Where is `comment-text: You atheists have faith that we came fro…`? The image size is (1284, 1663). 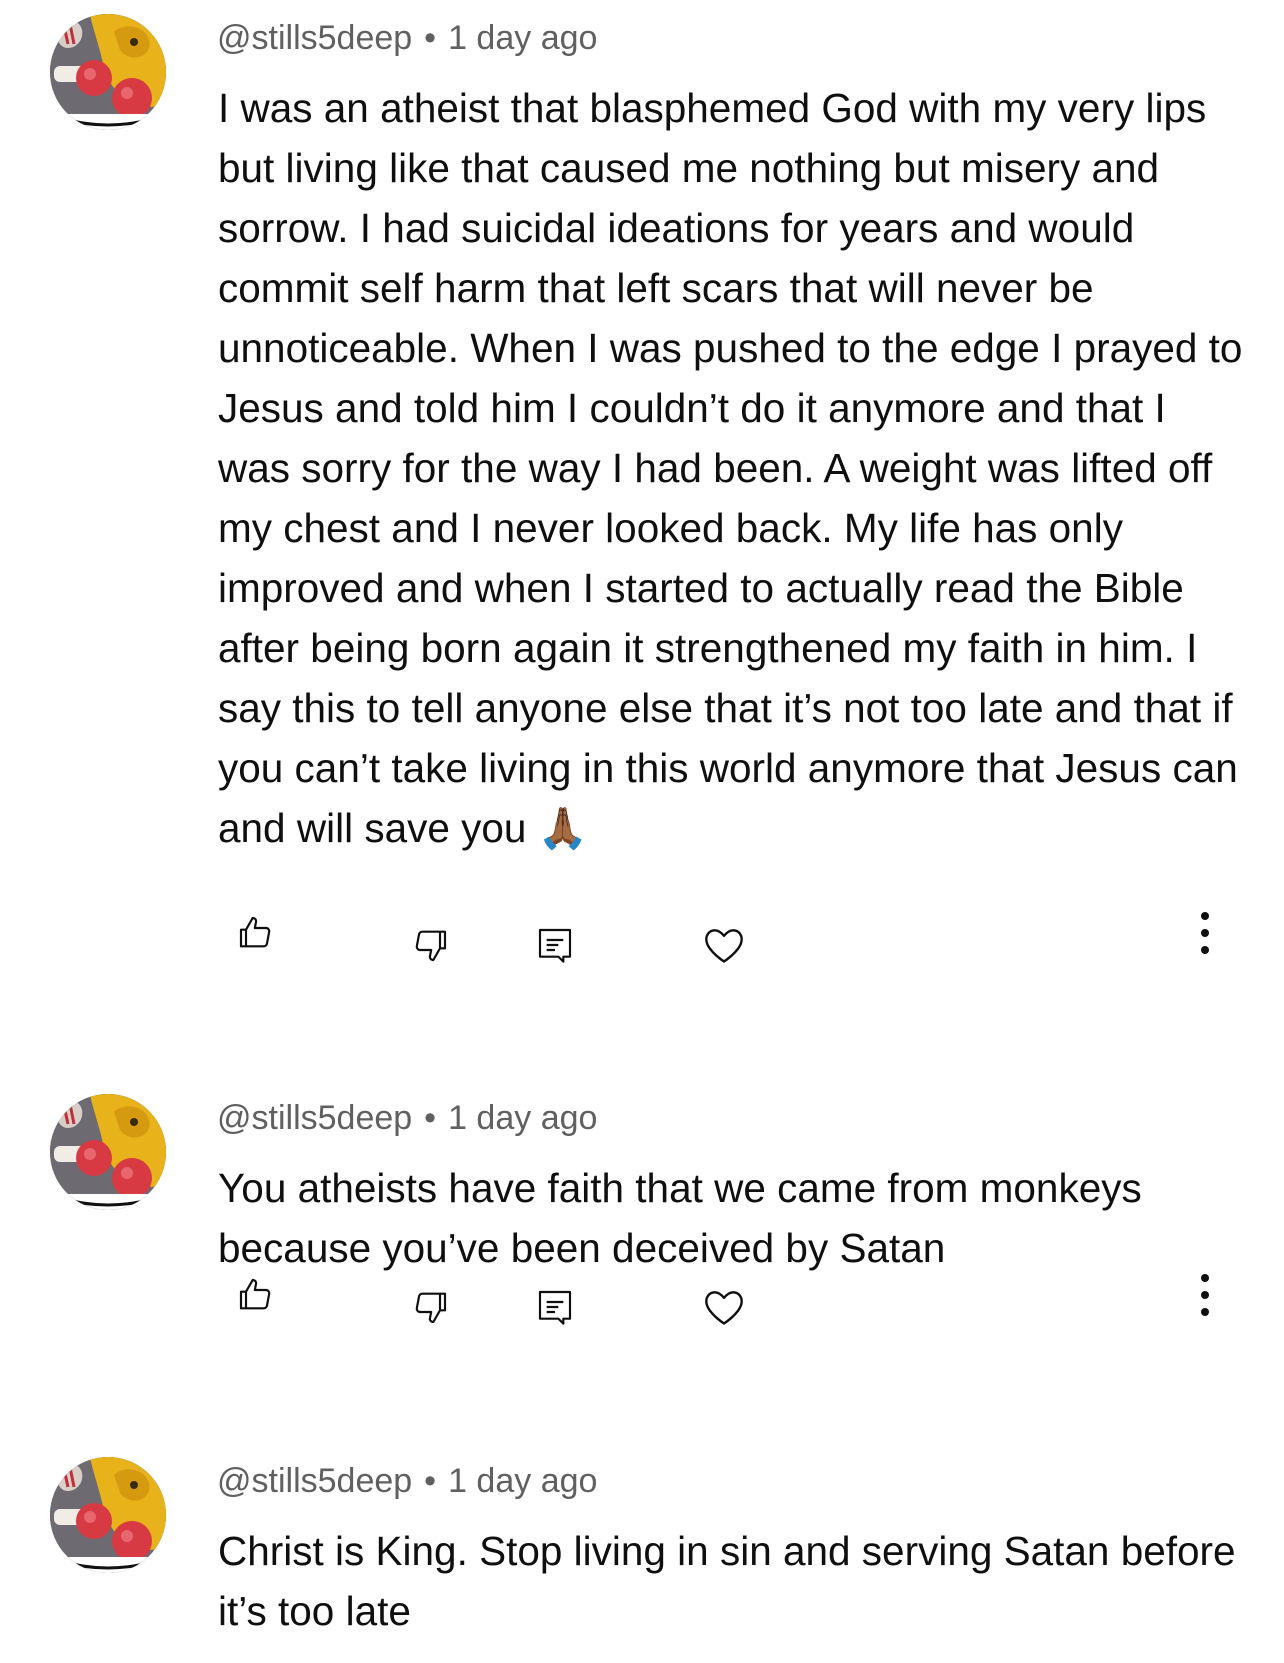 comment-text: You atheists have faith that we came fro… is located at coordinates (680, 1218).